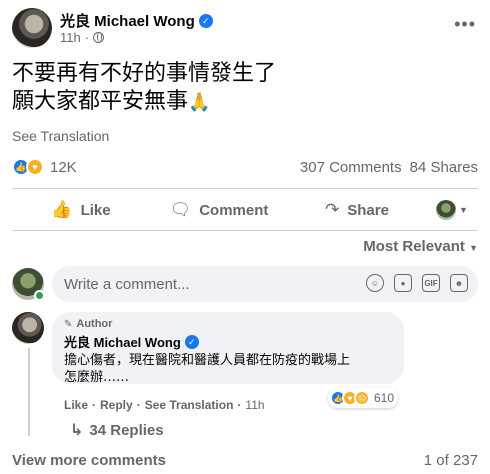 The width and height of the screenshot is (490, 474). What do you see at coordinates (70, 37) in the screenshot?
I see `post-time: 11h` at bounding box center [70, 37].